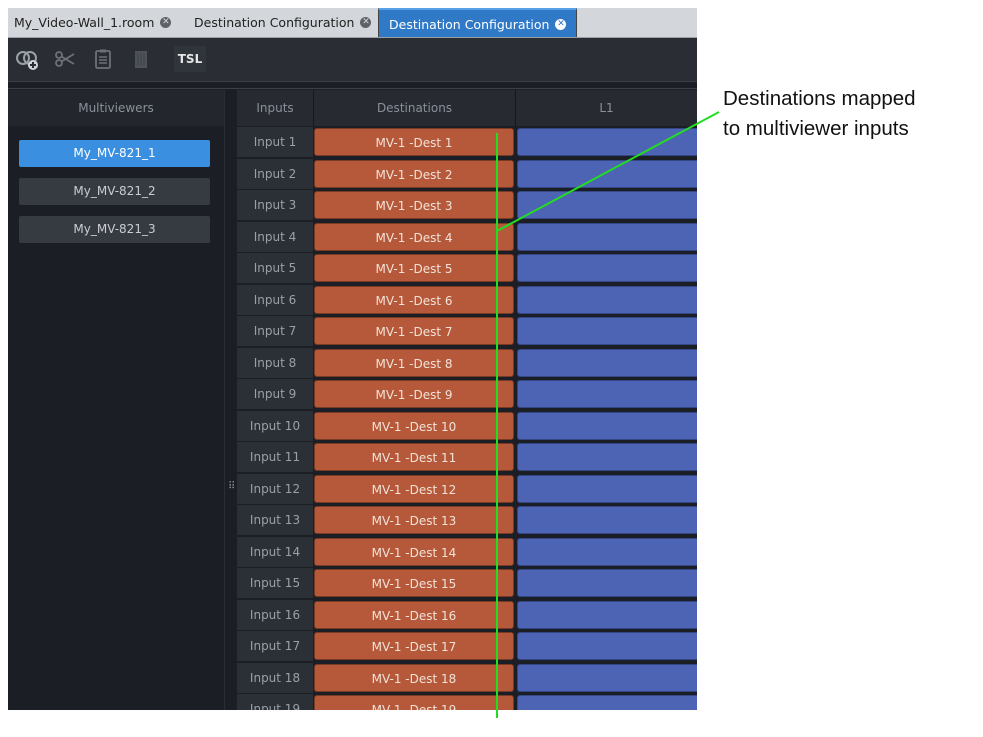  What do you see at coordinates (414, 677) in the screenshot?
I see `destination-cell: MV-1 -Dest 18` at bounding box center [414, 677].